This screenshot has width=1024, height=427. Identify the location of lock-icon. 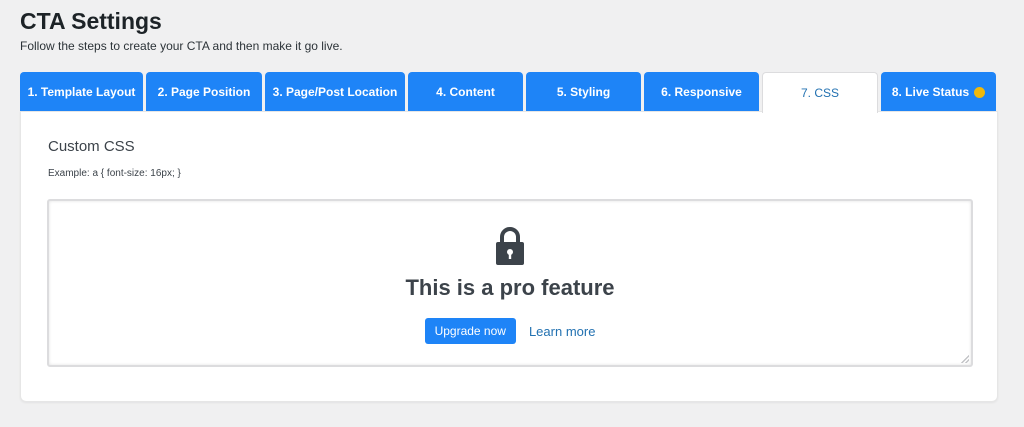
(510, 246).